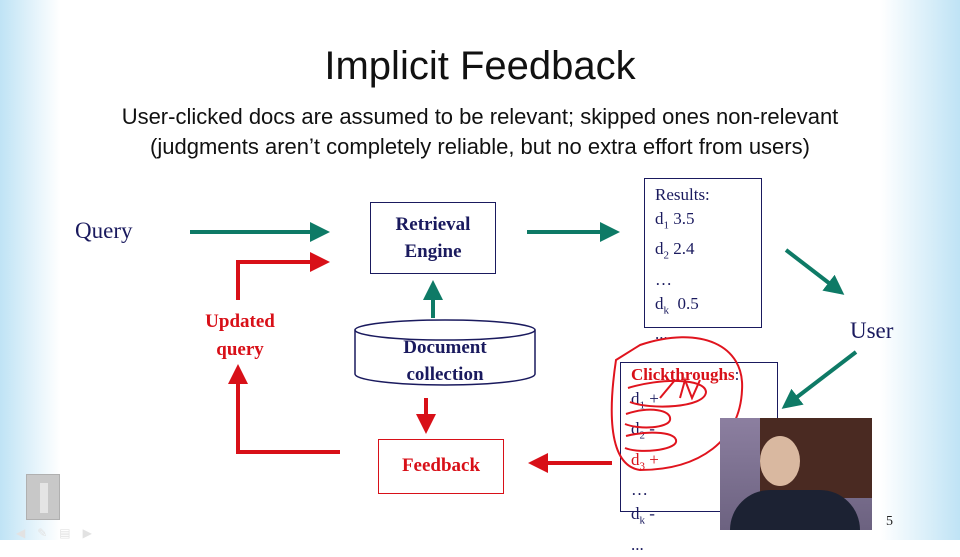  What do you see at coordinates (284, 409) in the screenshot?
I see `feedback-loop-arrow` at bounding box center [284, 409].